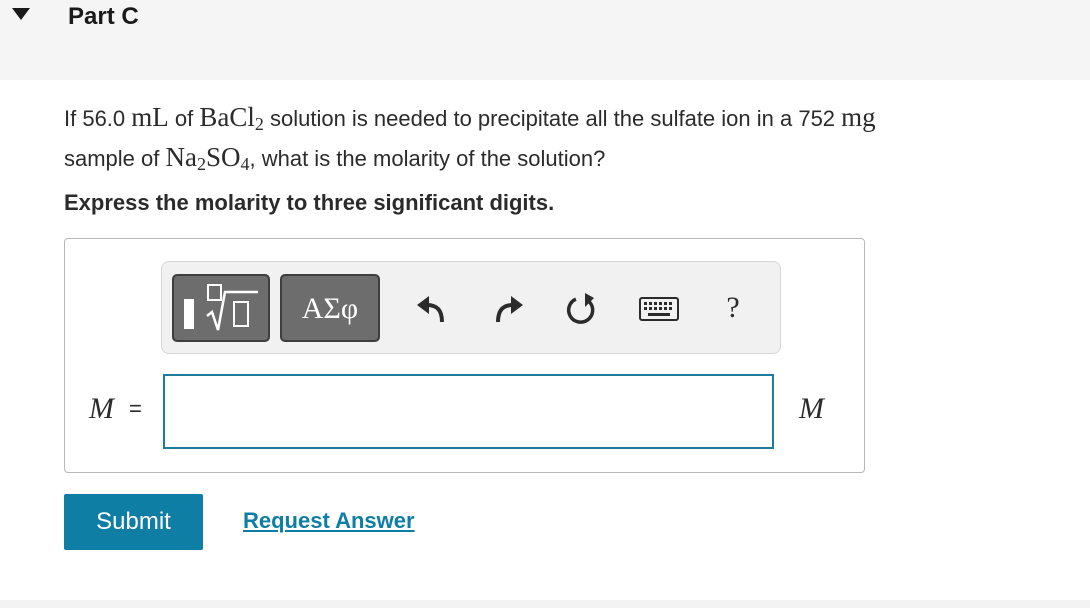 The height and width of the screenshot is (608, 1090). I want to click on undo-icon, so click(432, 308).